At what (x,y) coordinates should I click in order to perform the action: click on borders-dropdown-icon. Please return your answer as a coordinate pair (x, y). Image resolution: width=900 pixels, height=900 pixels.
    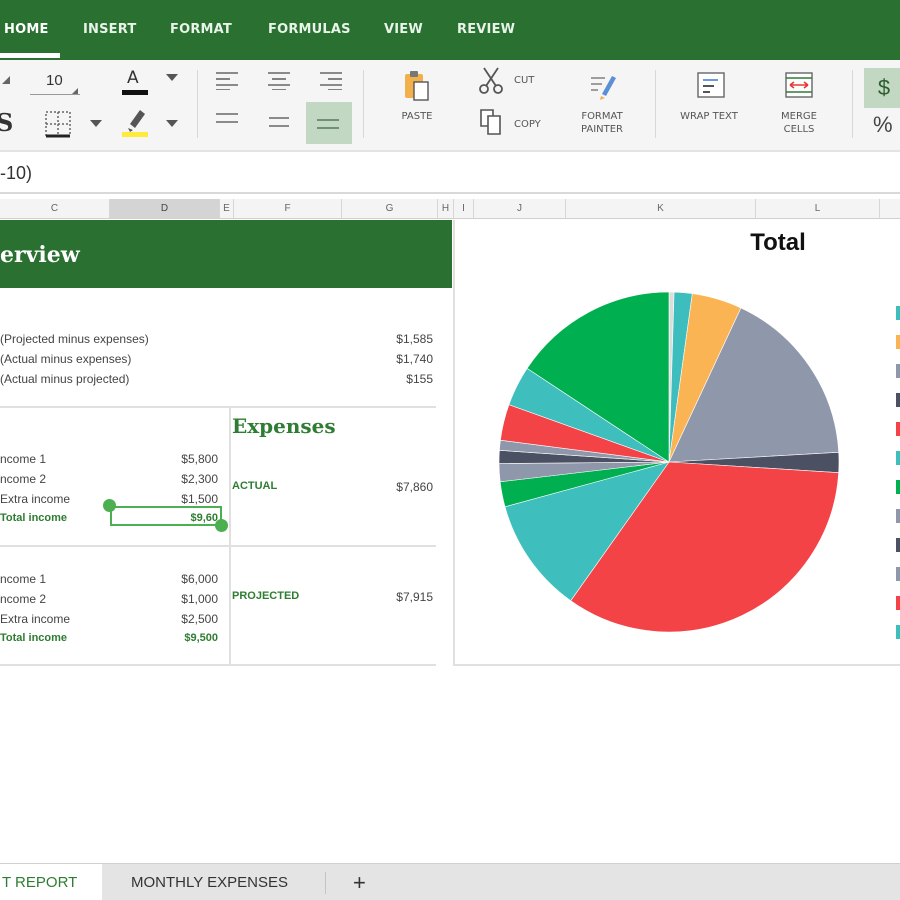
    Looking at the image, I should click on (96, 123).